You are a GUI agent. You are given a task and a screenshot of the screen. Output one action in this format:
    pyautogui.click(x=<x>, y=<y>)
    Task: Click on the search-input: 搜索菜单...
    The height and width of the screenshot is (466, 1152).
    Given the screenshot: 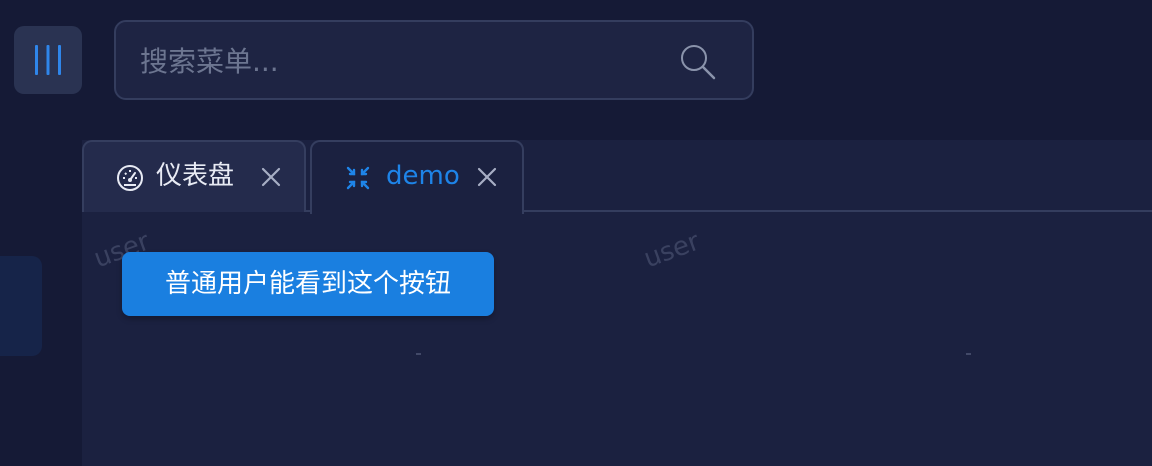 What is the action you would take?
    pyautogui.click(x=434, y=60)
    